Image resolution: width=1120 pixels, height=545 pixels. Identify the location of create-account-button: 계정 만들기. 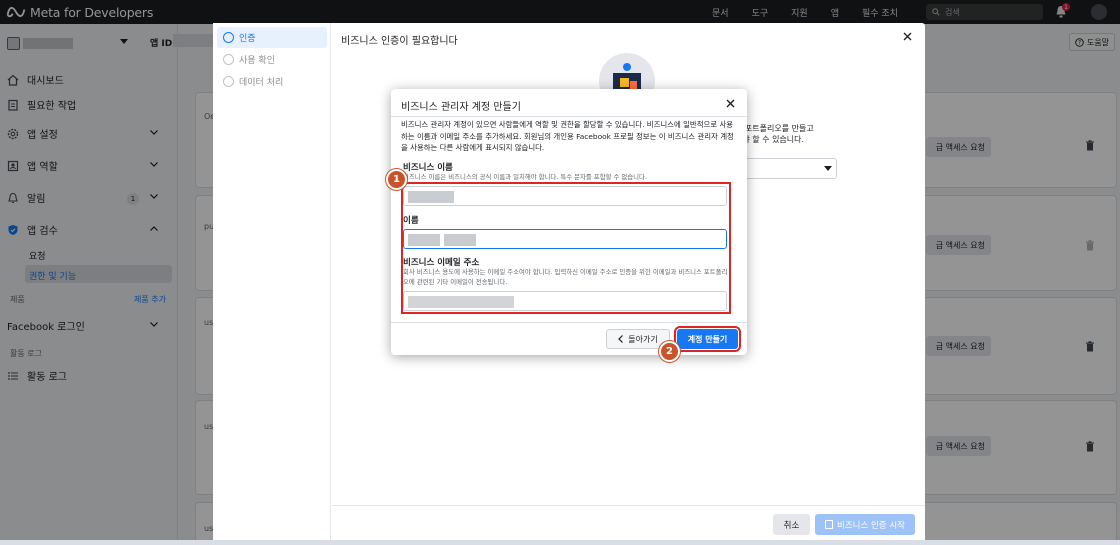
(707, 339).